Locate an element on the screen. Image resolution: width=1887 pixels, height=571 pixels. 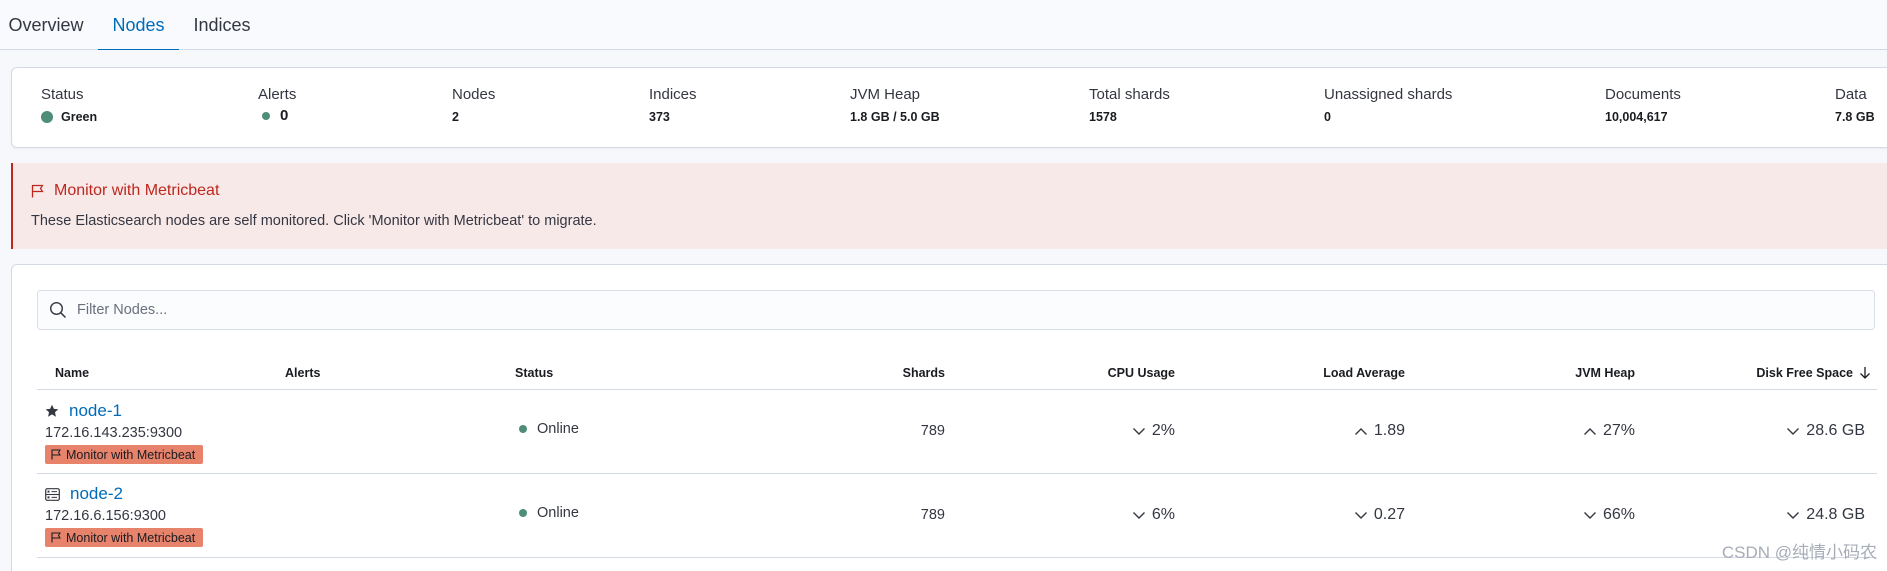
summary-unassigned-shards: Unassigned shards 0 is located at coordinates (1388, 105).